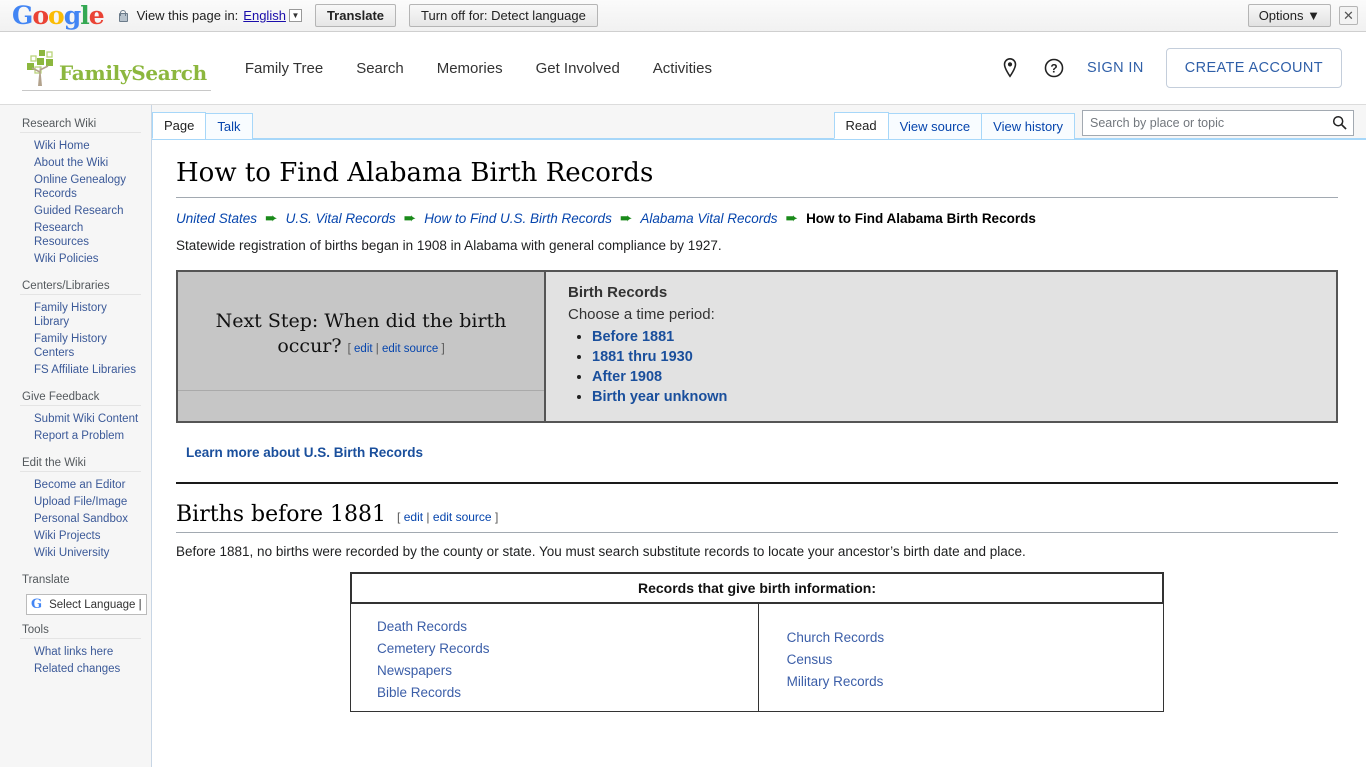  What do you see at coordinates (87, 186) in the screenshot?
I see `sidebar-item-online-genealogy-records: Online Genealogy Records` at bounding box center [87, 186].